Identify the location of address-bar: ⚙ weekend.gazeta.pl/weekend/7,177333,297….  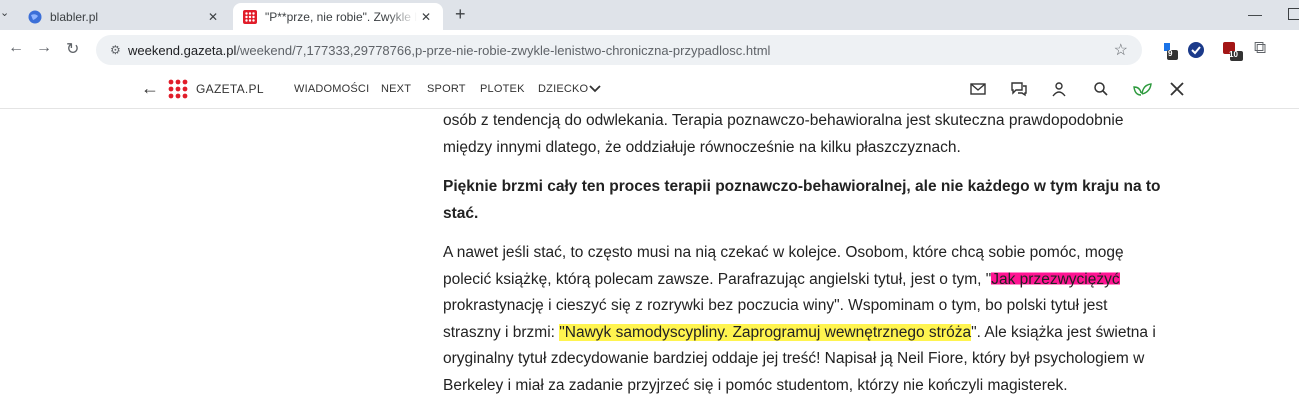
(619, 50).